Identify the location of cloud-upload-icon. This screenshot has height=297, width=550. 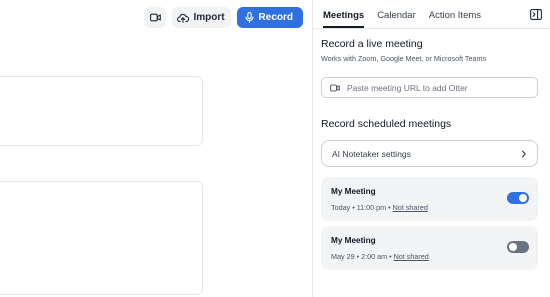
(183, 18).